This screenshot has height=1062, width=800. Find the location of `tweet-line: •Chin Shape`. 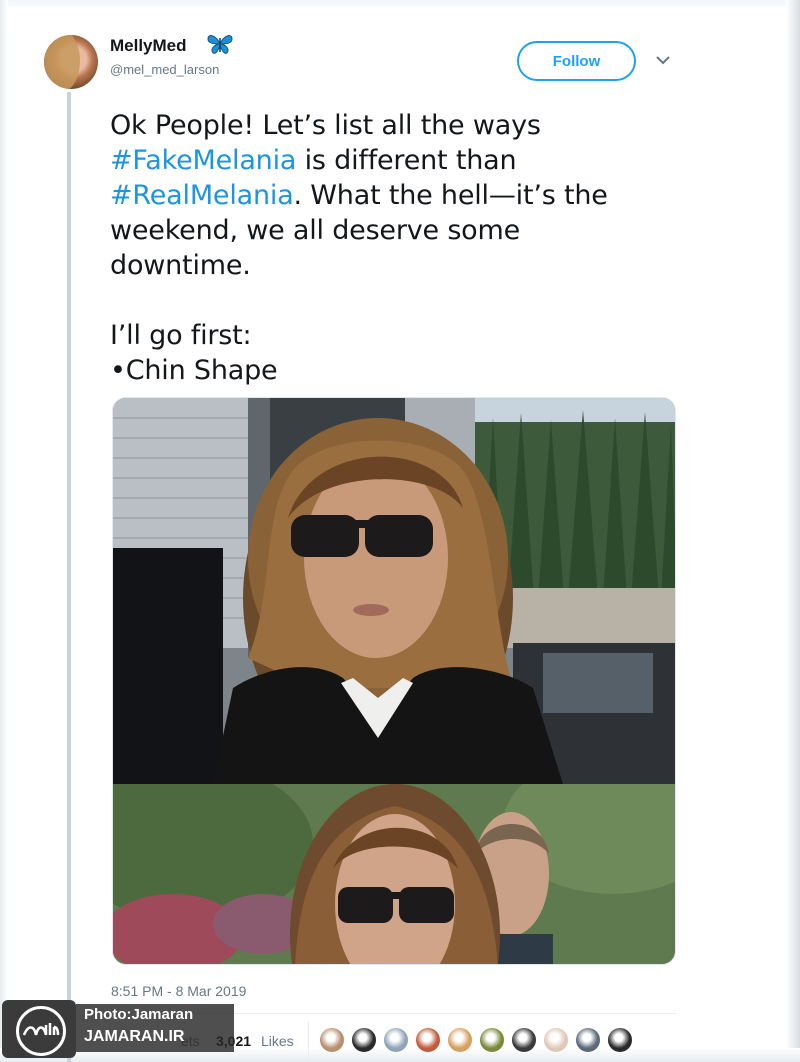

tweet-line: •Chin Shape is located at coordinates (194, 370).